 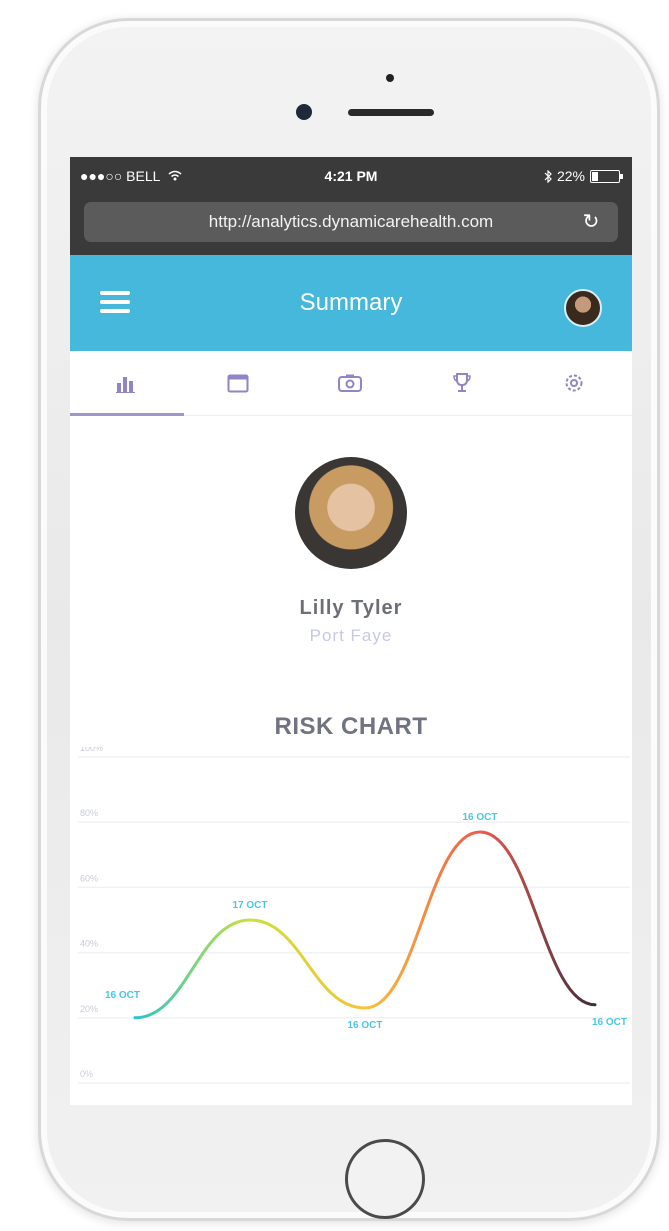 I want to click on url-text: http://analytics.dynamicarehealth.com, so click(x=351, y=221).